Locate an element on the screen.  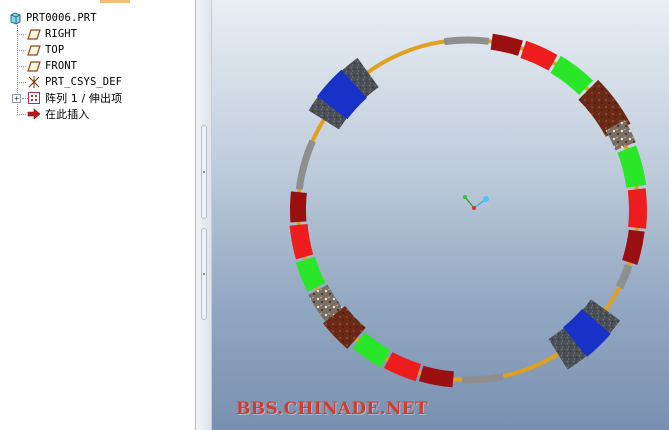
tree-item-right: RIGHT is located at coordinates (52, 34).